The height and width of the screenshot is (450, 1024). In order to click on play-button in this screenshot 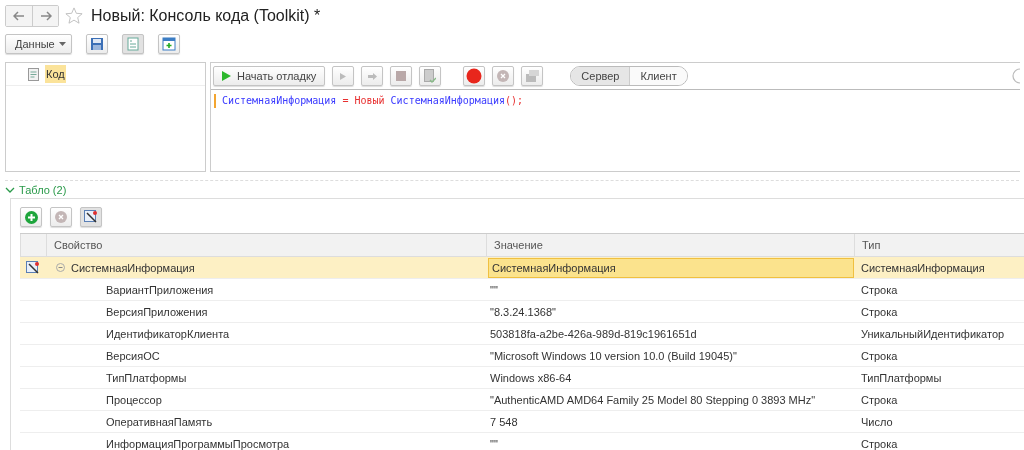, I will do `click(343, 76)`.